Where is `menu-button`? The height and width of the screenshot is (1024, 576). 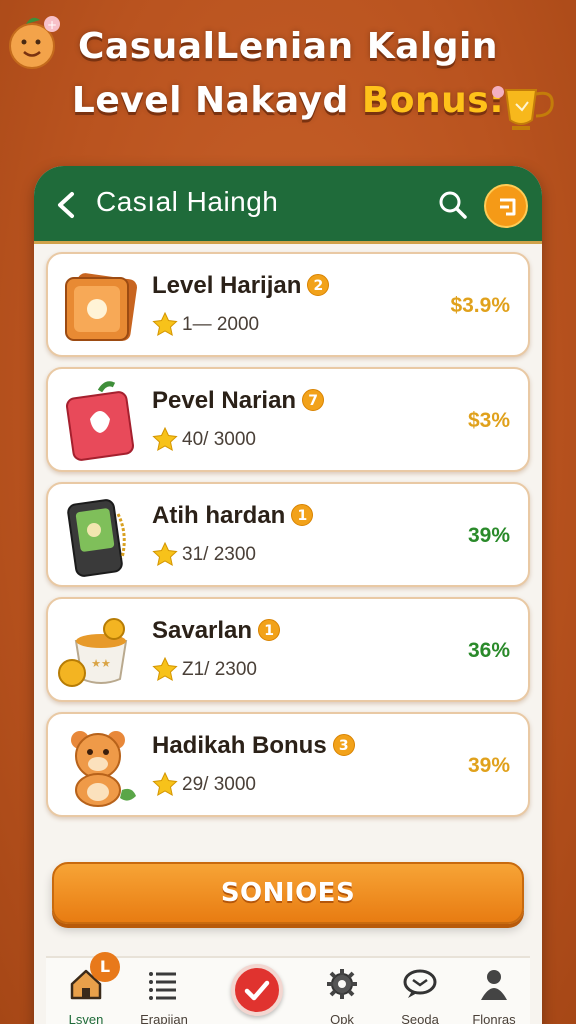 menu-button is located at coordinates (506, 206).